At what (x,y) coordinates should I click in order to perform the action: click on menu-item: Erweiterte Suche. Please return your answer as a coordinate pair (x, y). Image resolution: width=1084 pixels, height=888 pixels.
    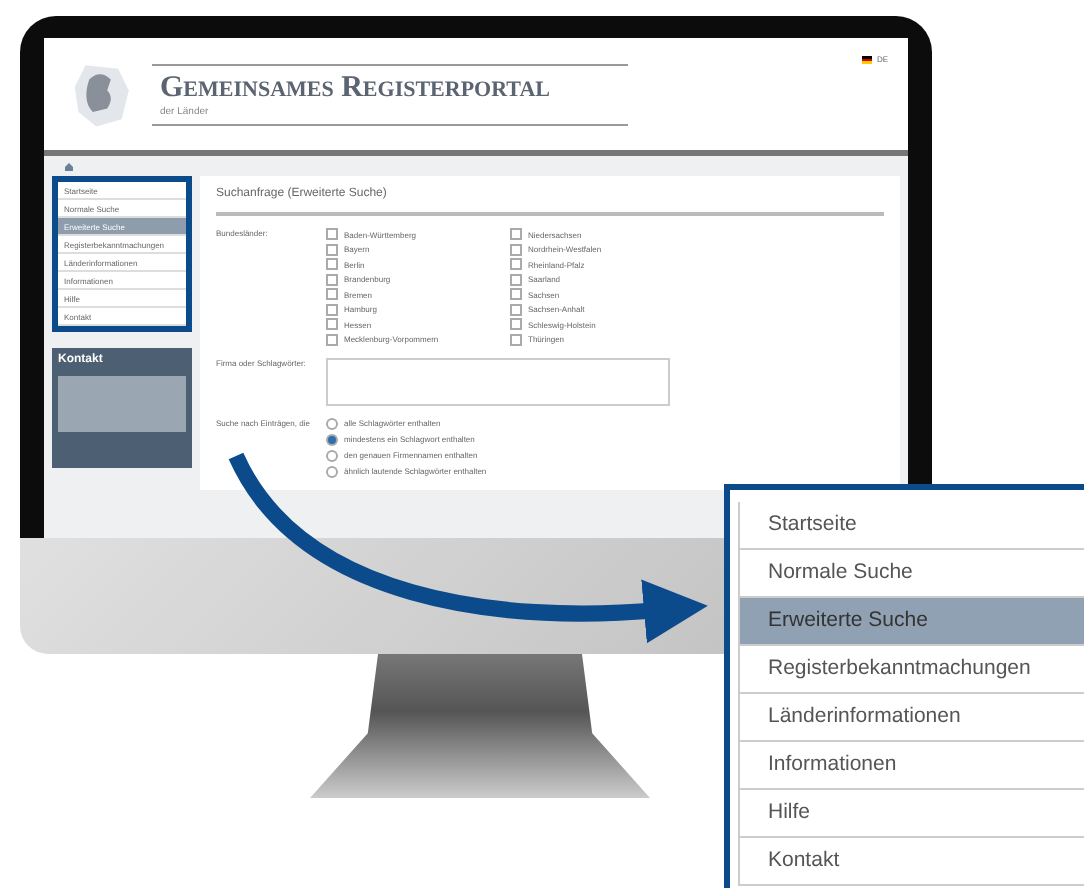
    Looking at the image, I should click on (911, 622).